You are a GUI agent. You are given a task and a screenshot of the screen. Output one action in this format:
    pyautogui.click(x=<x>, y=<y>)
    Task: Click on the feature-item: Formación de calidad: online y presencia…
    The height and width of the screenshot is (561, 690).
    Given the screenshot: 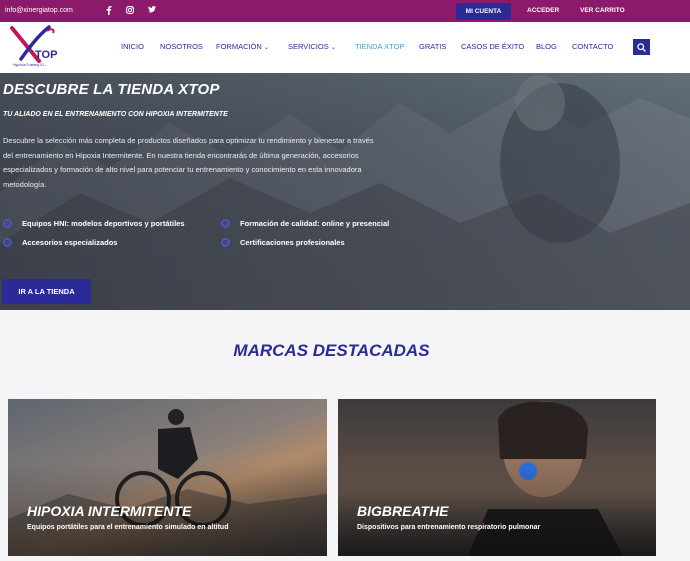 What is the action you would take?
    pyautogui.click(x=305, y=223)
    